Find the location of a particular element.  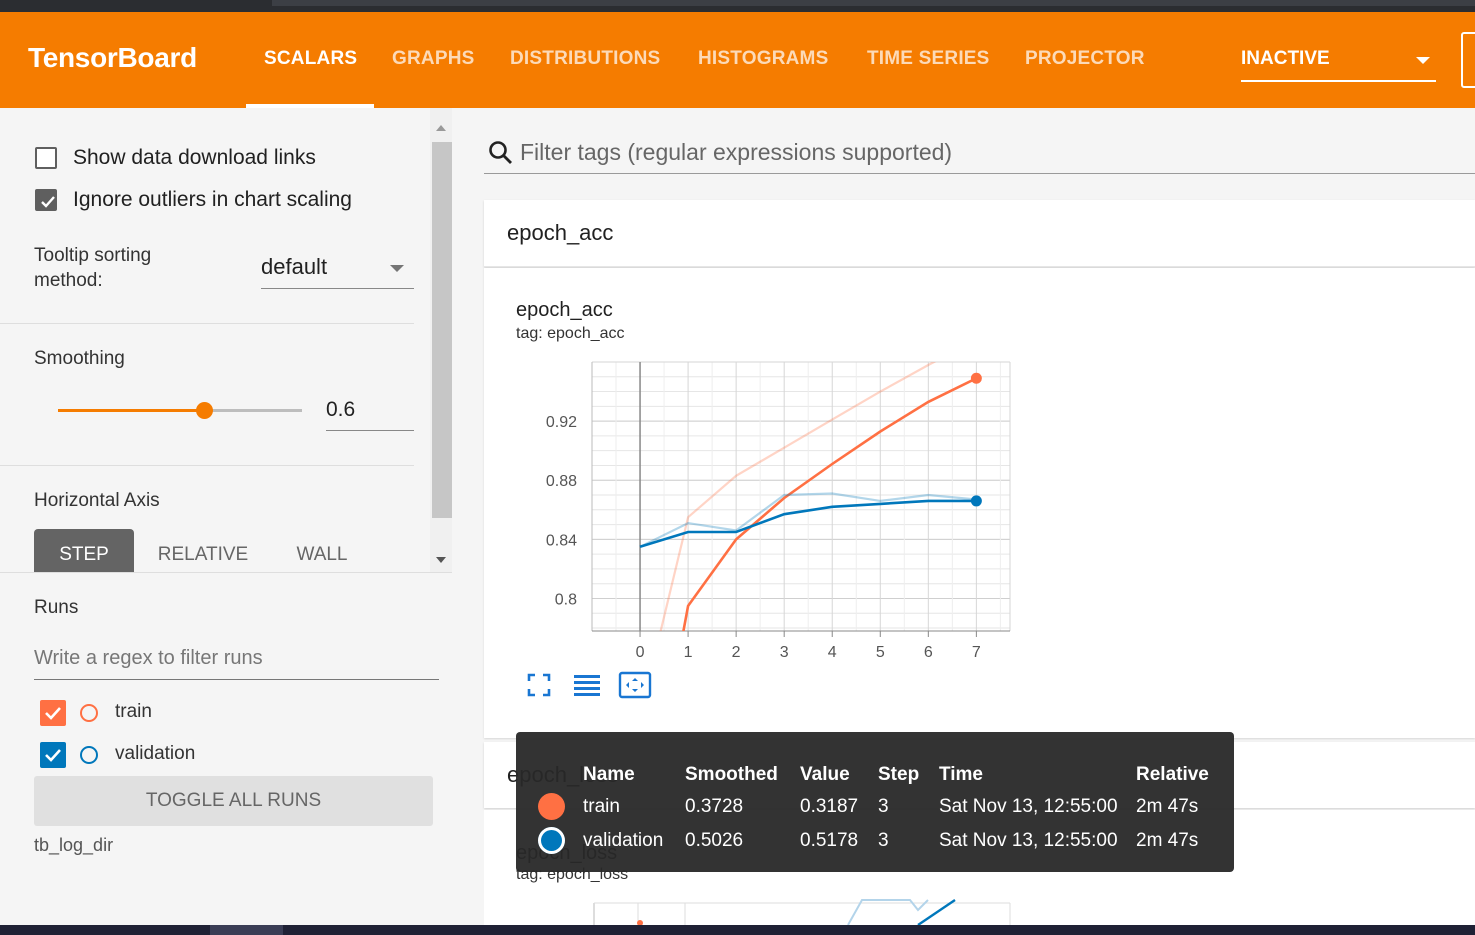

y-tick-label: 0.8 is located at coordinates (566, 599).